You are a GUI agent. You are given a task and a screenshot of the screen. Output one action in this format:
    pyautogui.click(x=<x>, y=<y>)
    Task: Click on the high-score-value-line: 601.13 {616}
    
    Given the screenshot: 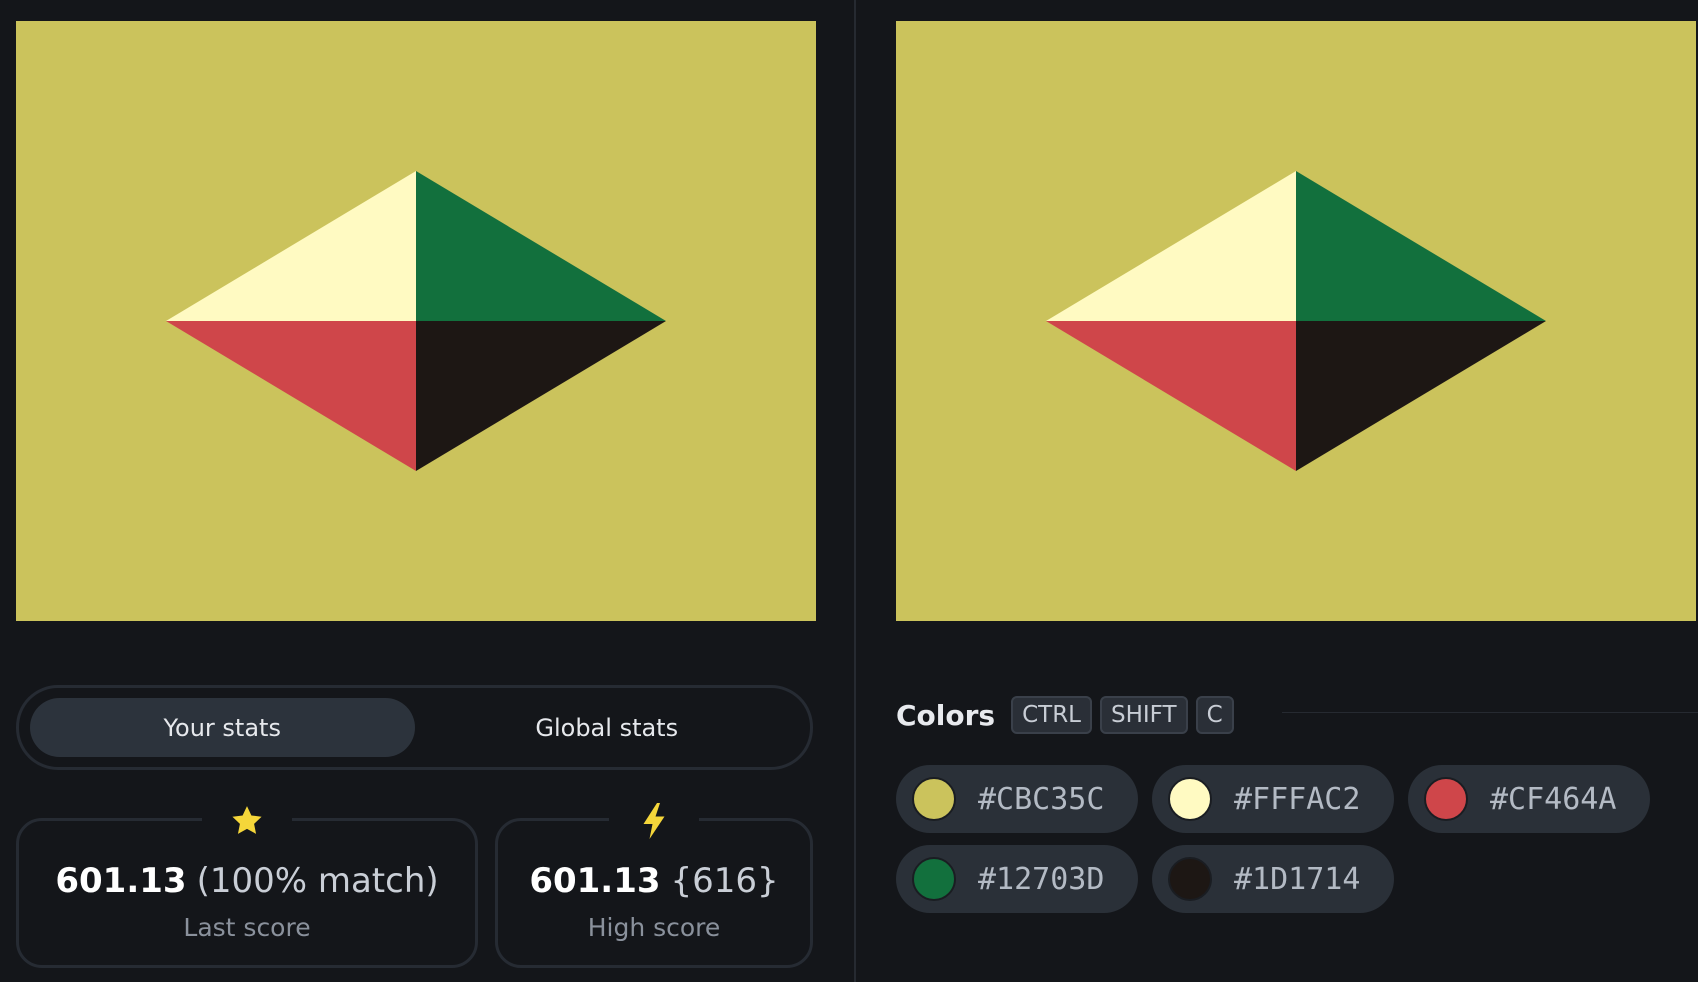 What is the action you would take?
    pyautogui.click(x=654, y=881)
    